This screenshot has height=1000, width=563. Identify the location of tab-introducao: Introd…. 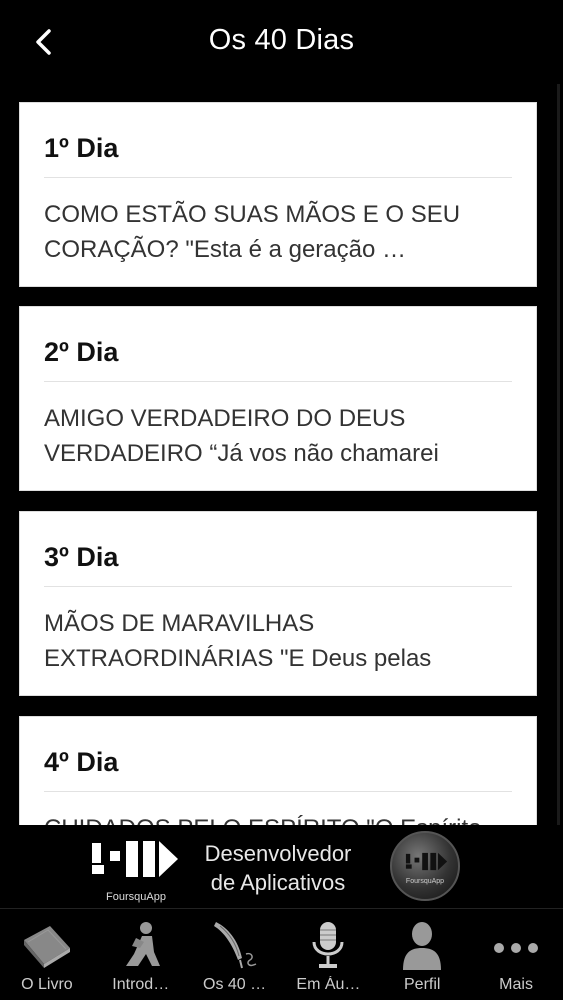
(141, 954).